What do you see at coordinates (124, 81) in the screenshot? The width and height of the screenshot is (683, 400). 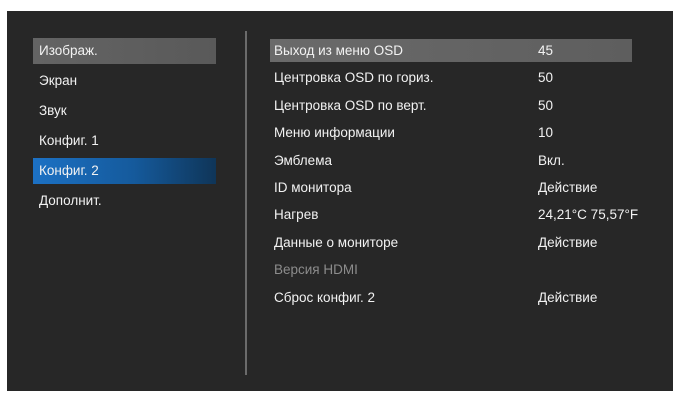 I see `menu-item-screen: Экран` at bounding box center [124, 81].